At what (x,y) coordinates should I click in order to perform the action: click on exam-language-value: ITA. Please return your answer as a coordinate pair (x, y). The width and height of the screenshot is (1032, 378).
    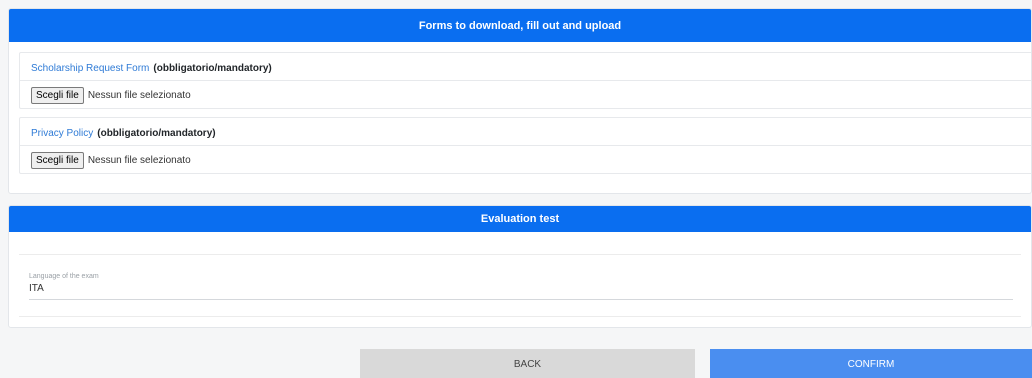
    Looking at the image, I should click on (521, 288).